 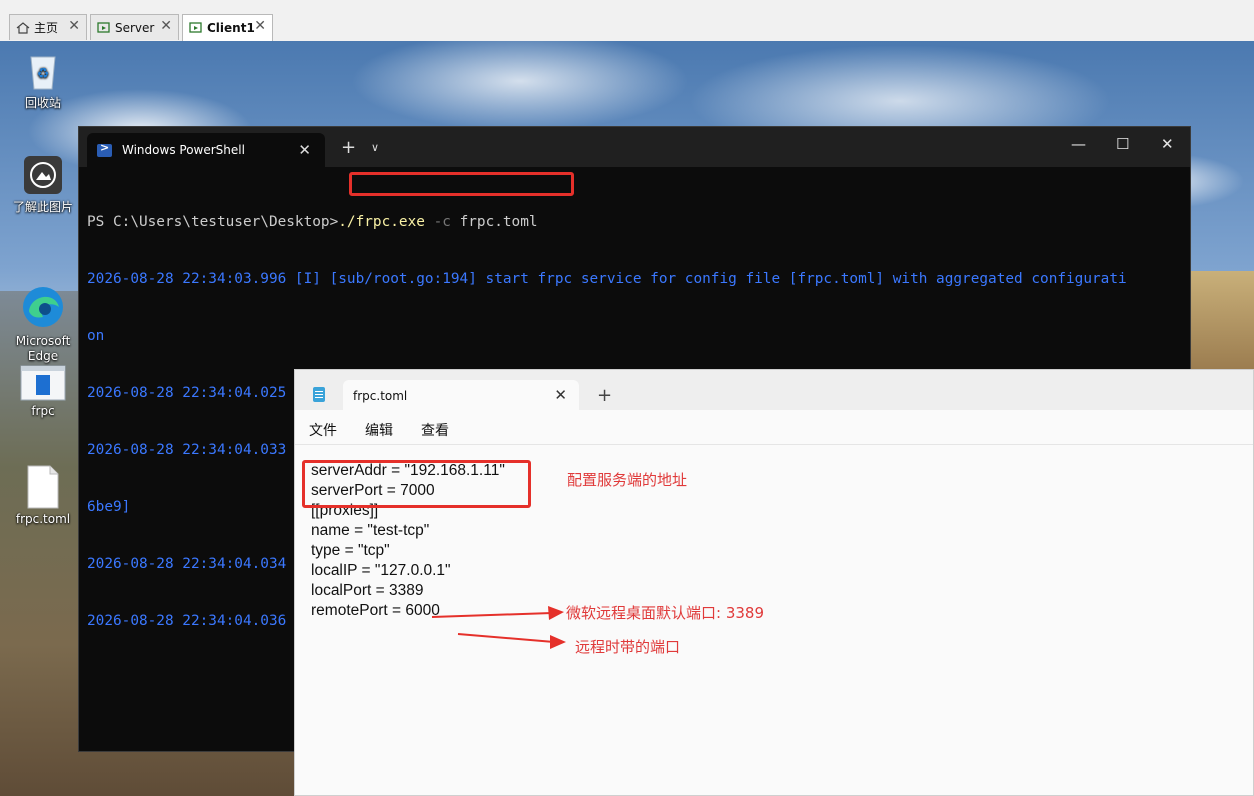 What do you see at coordinates (665, 613) in the screenshot?
I see `annotation-local-port: 微软远程桌面默认端口: 3389` at bounding box center [665, 613].